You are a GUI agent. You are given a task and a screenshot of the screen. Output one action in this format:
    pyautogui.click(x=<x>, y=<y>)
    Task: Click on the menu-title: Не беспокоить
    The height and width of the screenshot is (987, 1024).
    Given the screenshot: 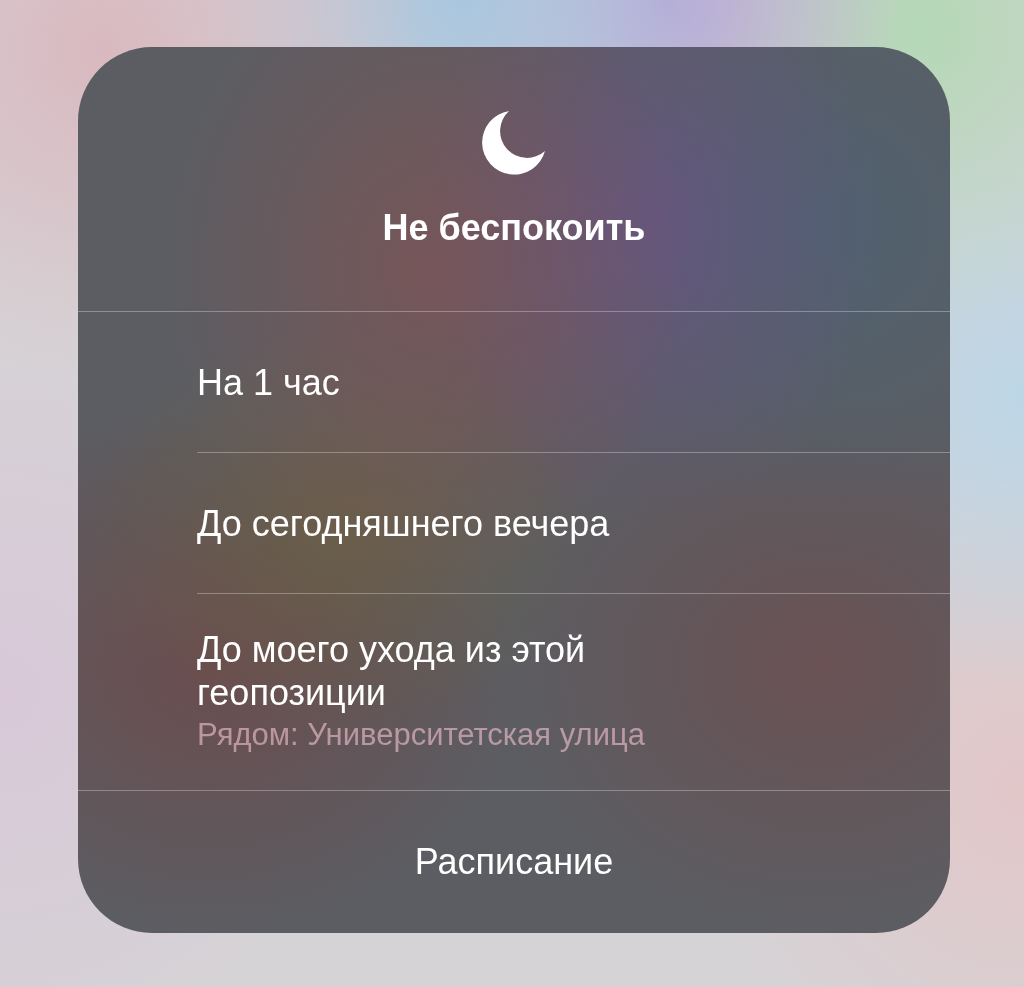 What is the action you would take?
    pyautogui.click(x=514, y=228)
    